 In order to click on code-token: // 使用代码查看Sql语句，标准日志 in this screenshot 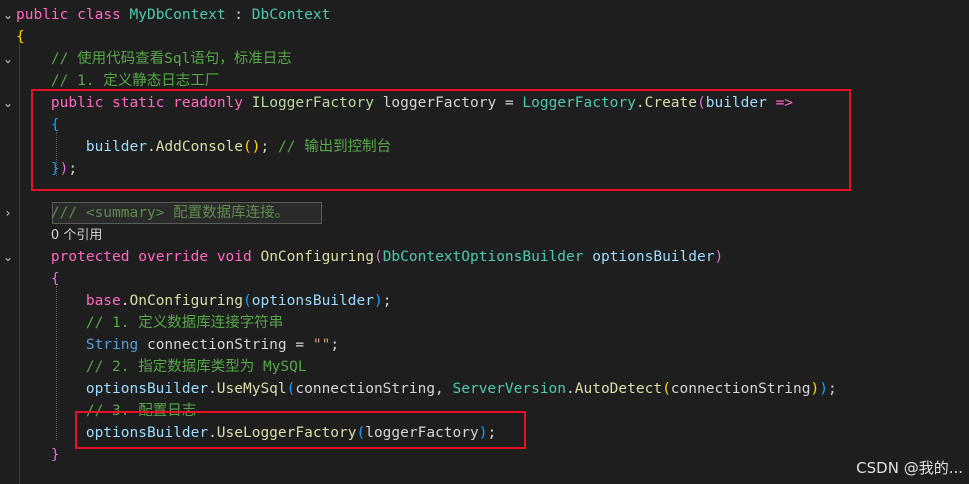, I will do `click(171, 59)`.